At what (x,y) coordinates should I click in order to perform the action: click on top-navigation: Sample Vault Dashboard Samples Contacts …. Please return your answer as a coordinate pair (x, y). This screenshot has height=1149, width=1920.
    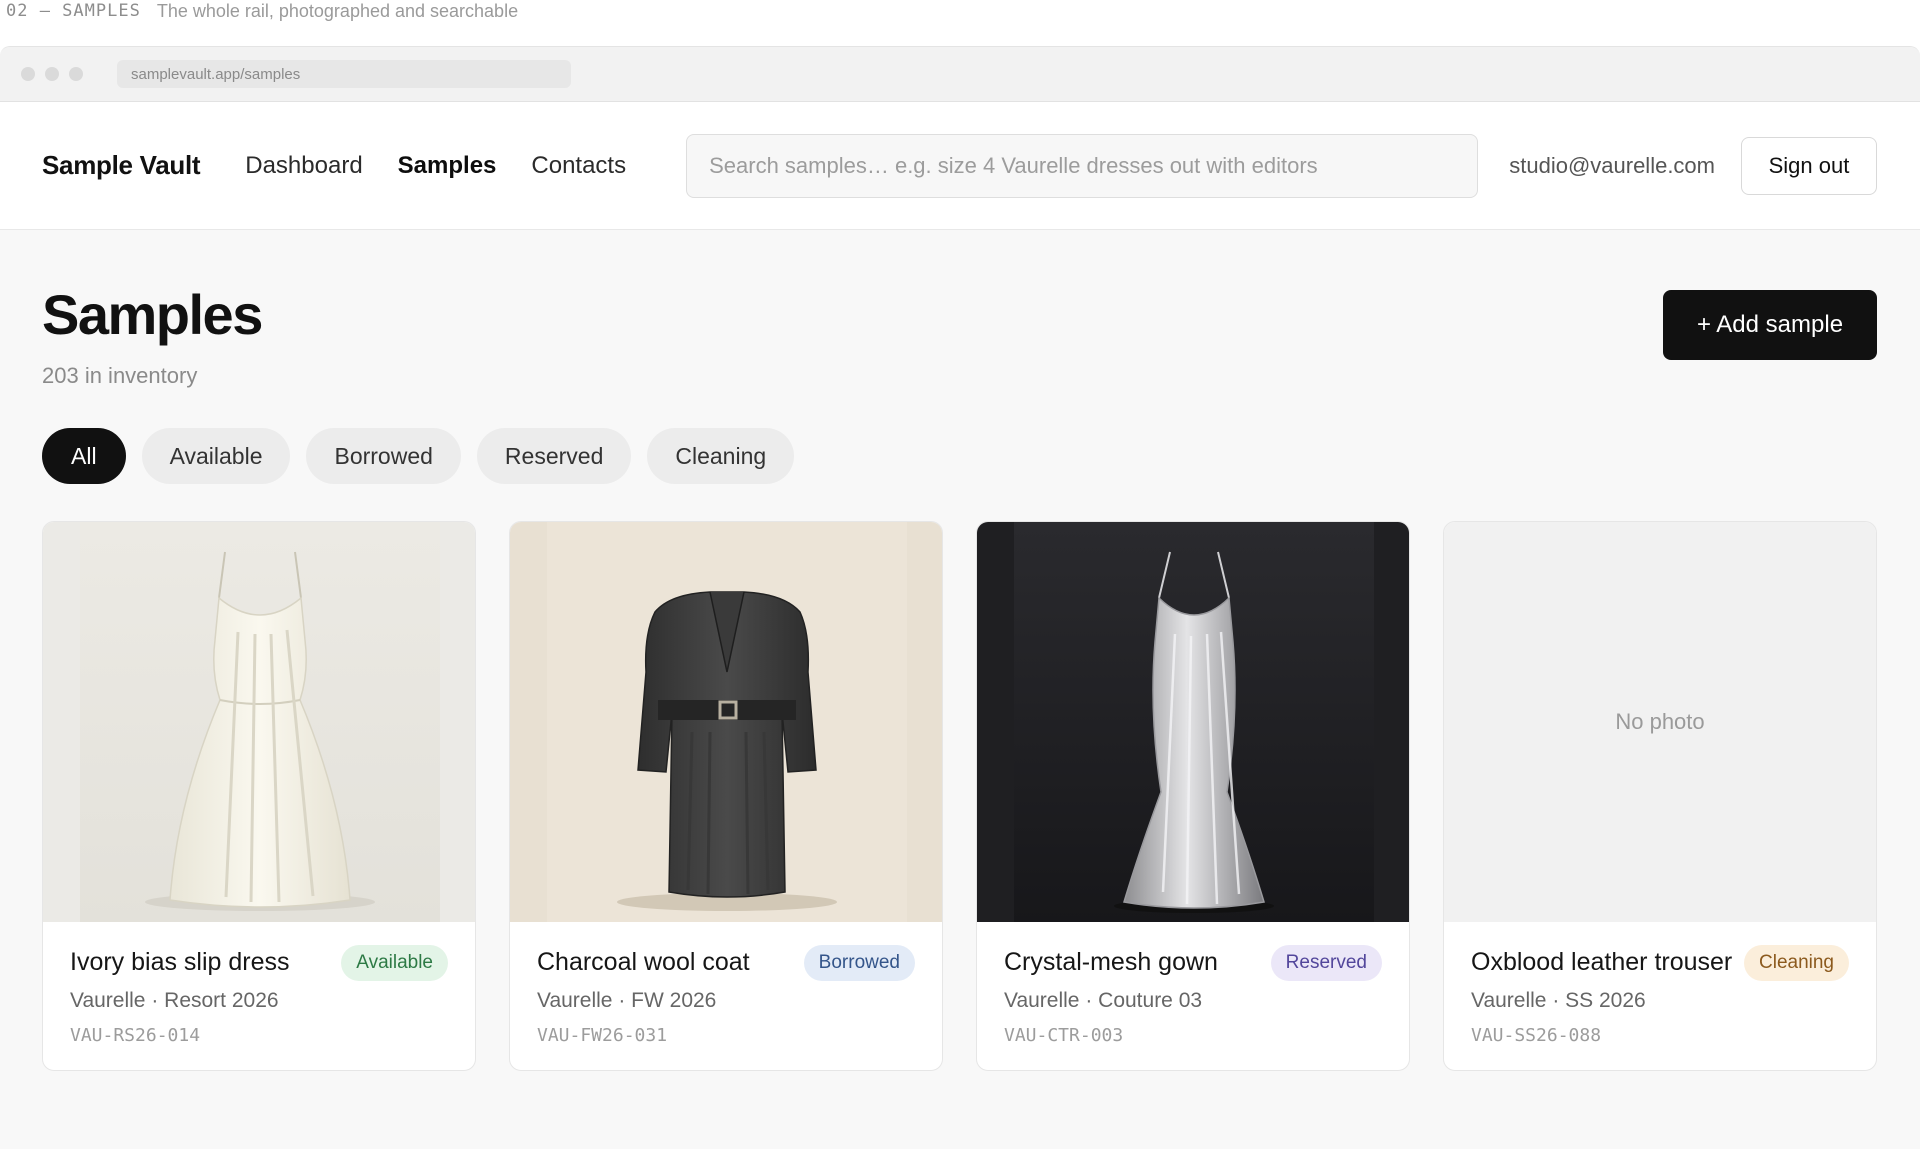
    Looking at the image, I should click on (960, 166).